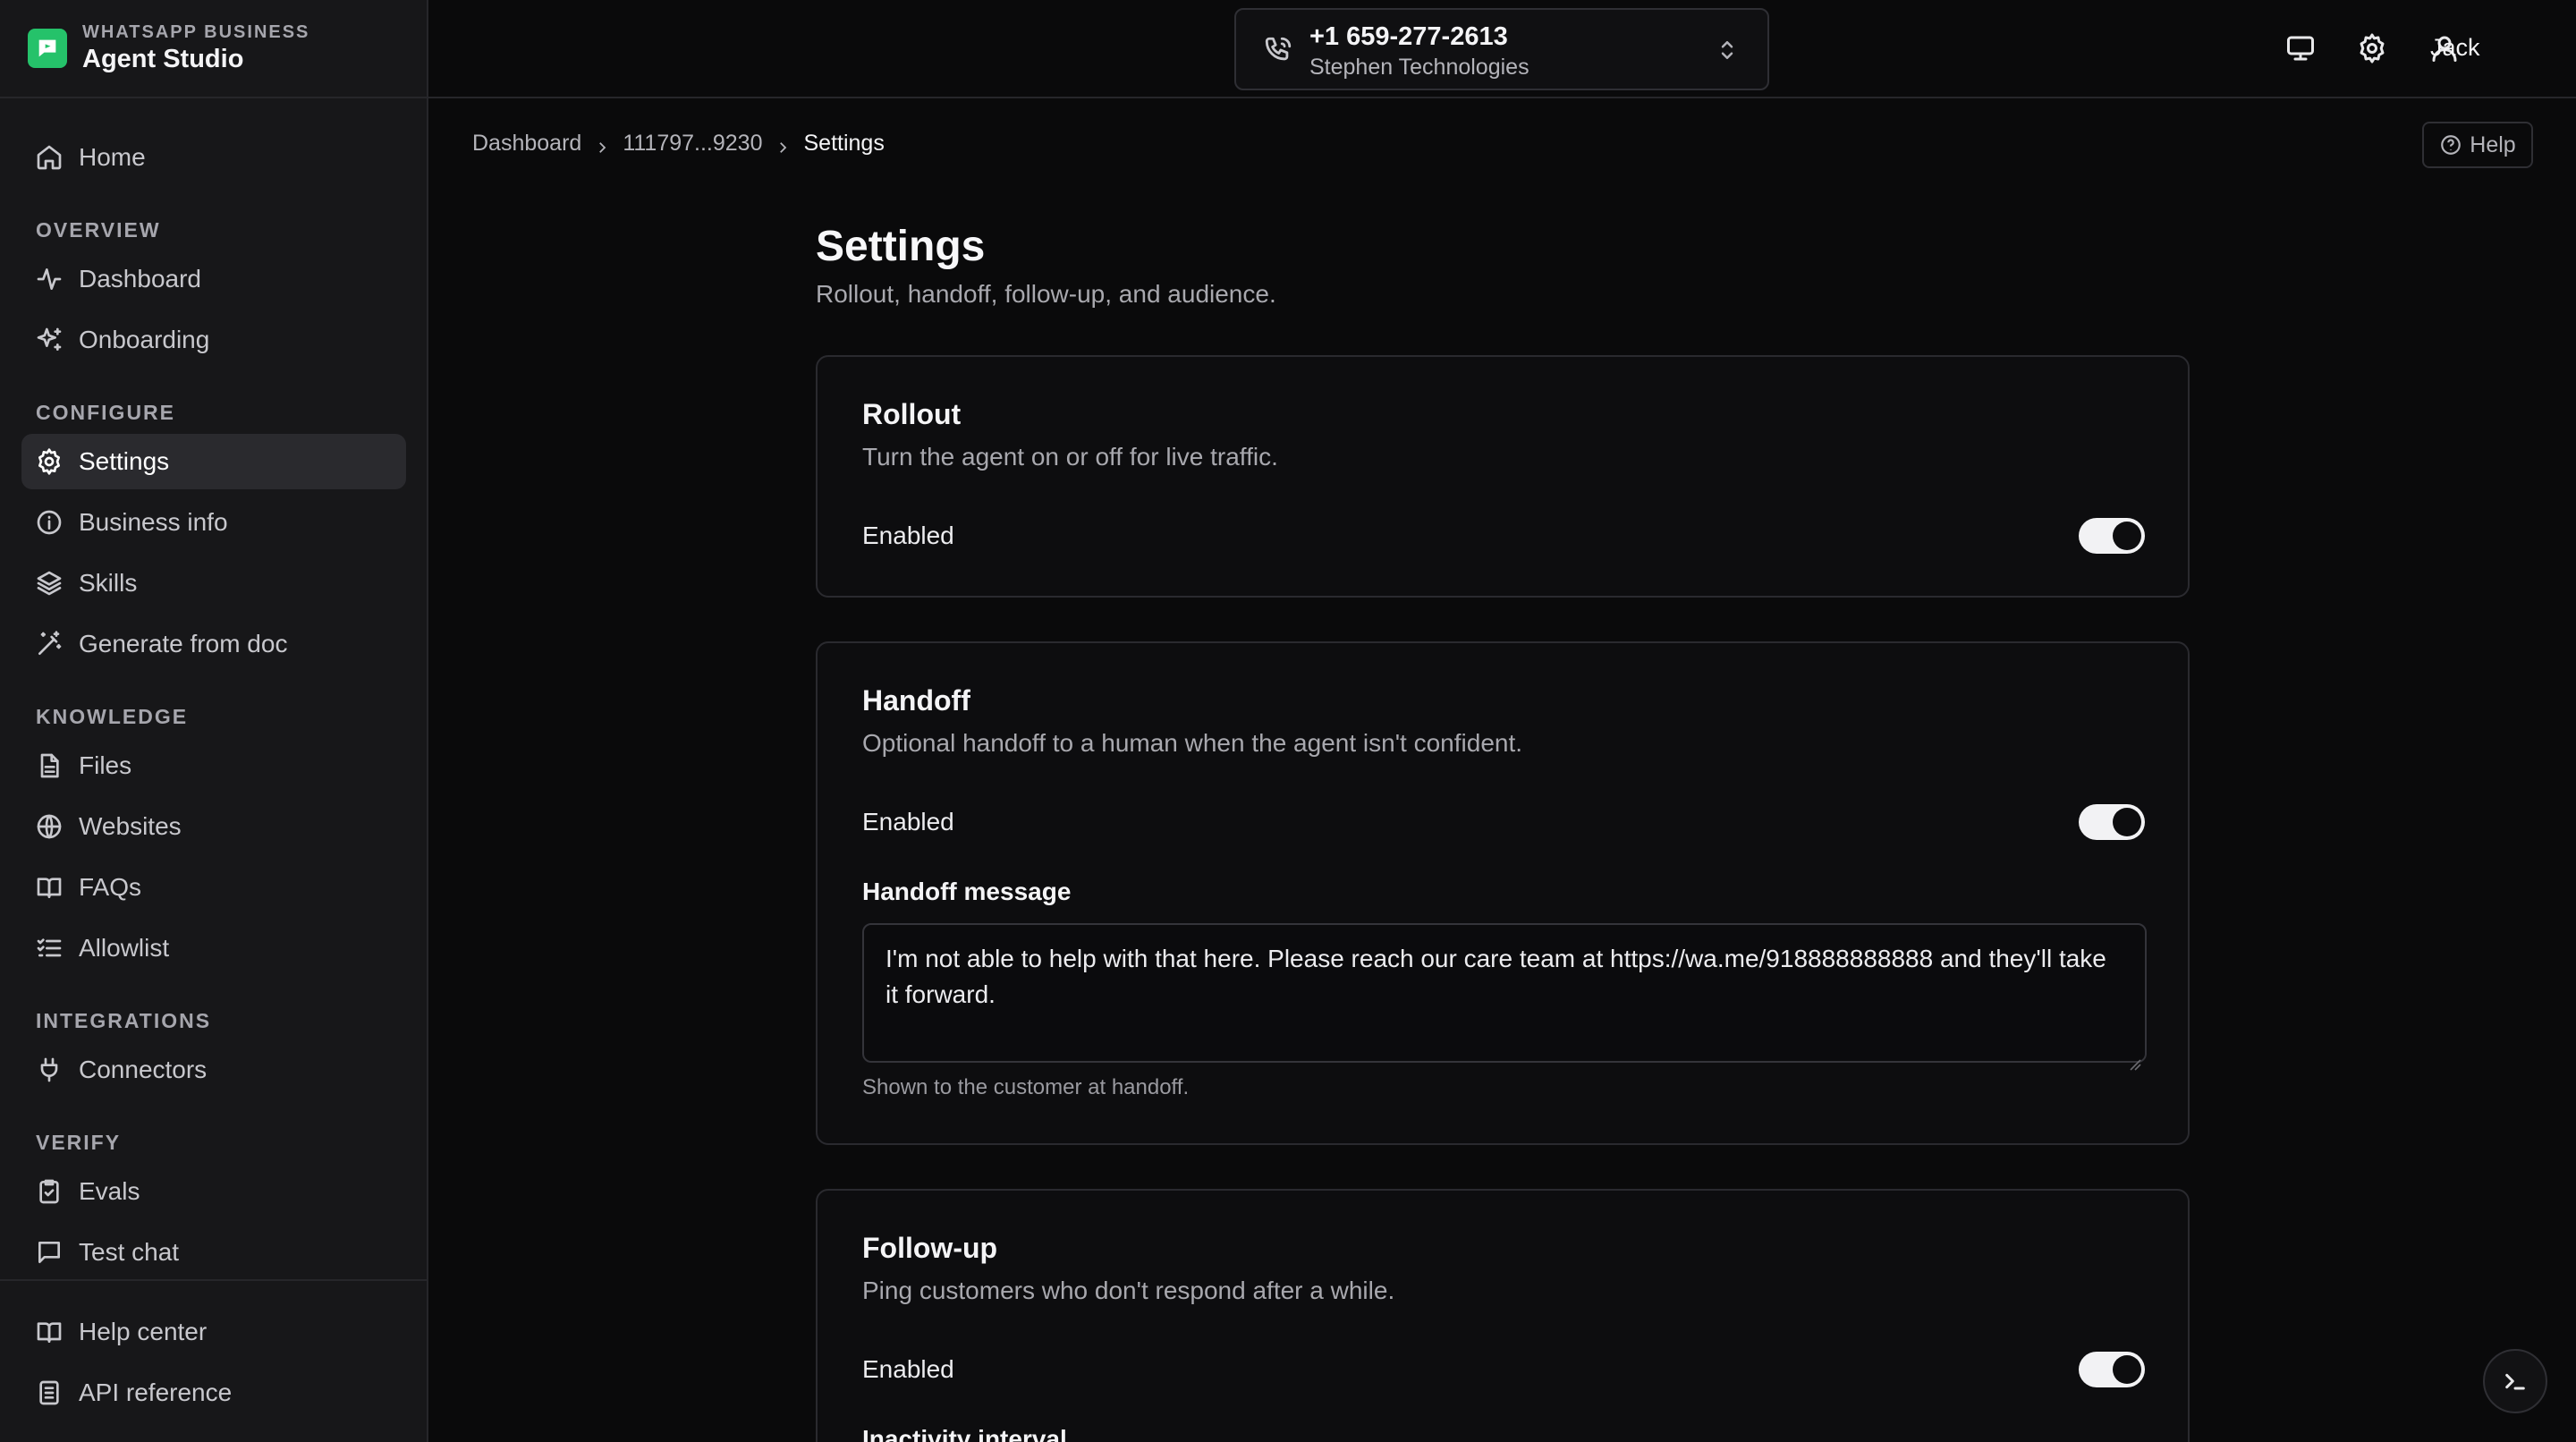 The width and height of the screenshot is (2576, 1442). Describe the element at coordinates (213, 583) in the screenshot. I see `sidebar-item-skills: Skills` at that location.